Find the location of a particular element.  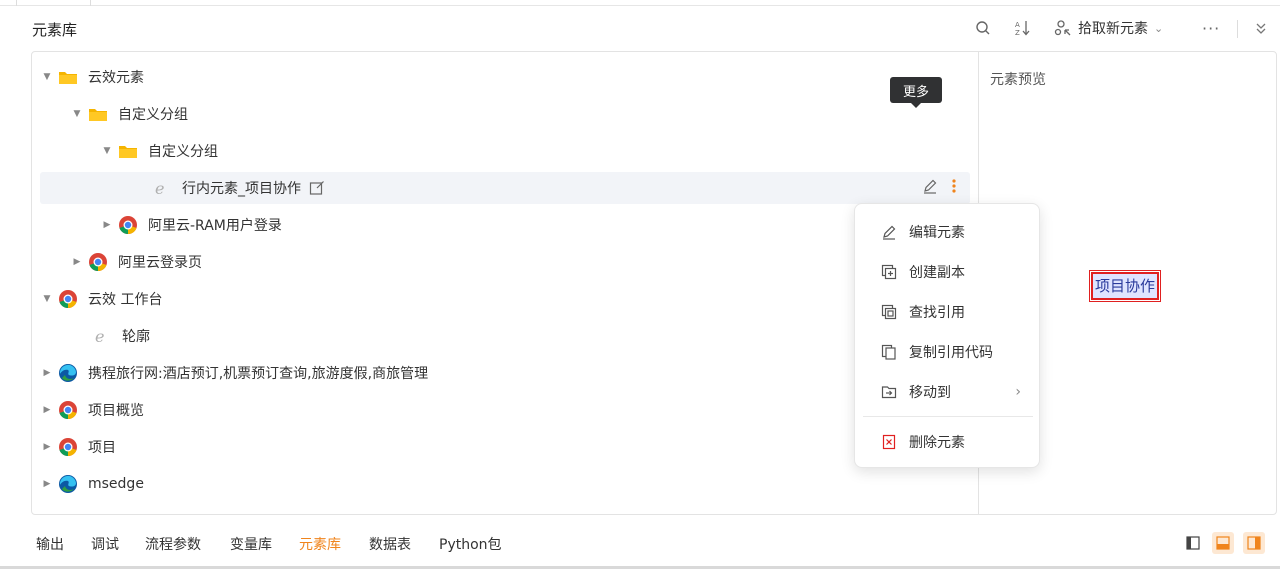

copy-icon is located at coordinates (889, 352).